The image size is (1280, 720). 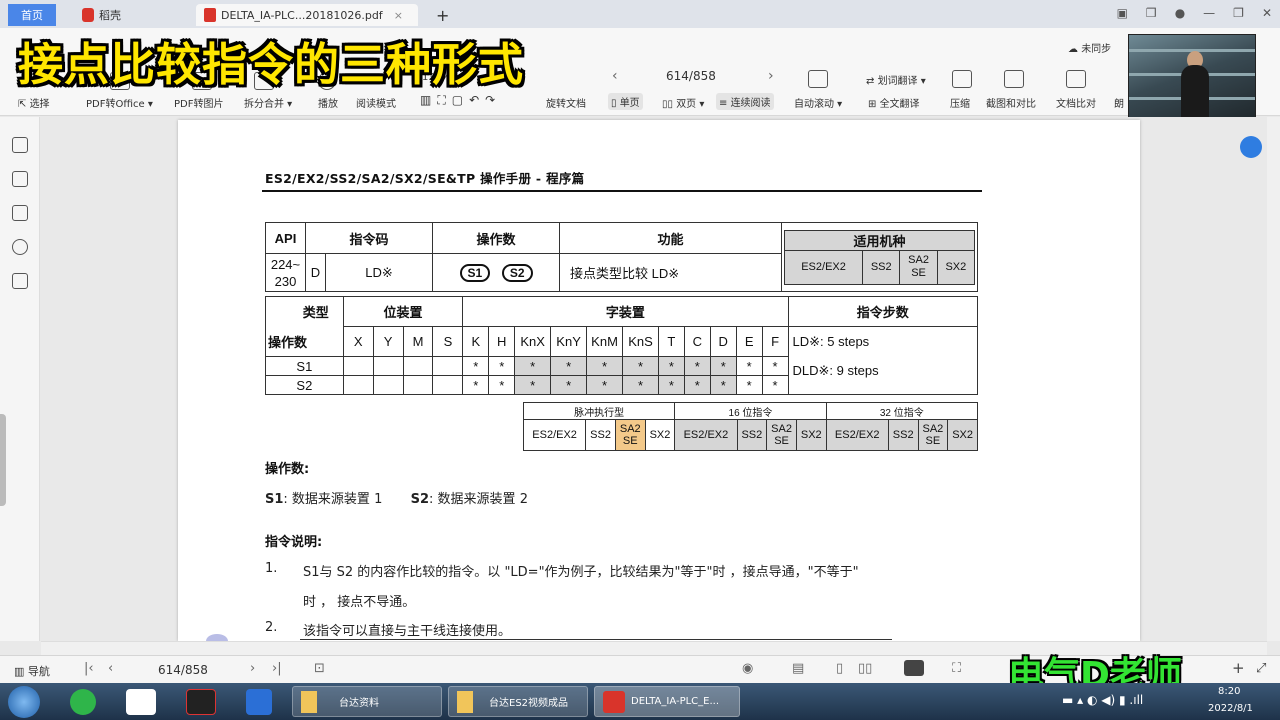 What do you see at coordinates (89, 668) in the screenshot?
I see `first-page-icon: |‹` at bounding box center [89, 668].